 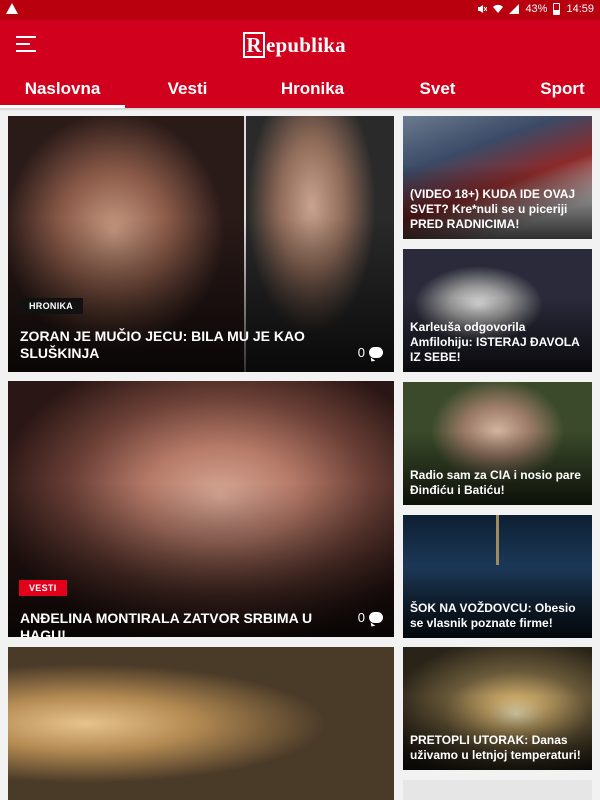 I want to click on article-title: ANĐELINA MONTIRALA ZATVOR SRBIMA U HAGU!, so click(x=185, y=623).